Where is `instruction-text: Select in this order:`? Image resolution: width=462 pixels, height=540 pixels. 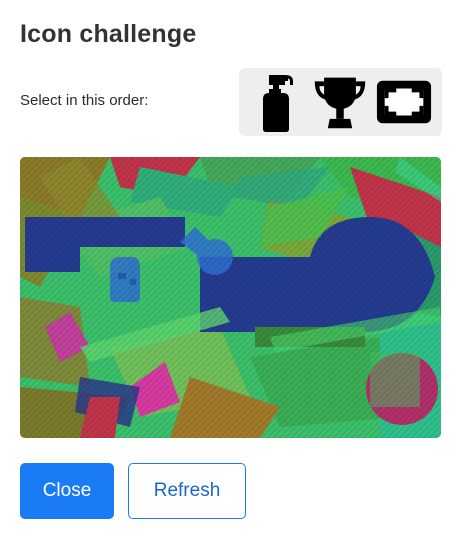 instruction-text: Select in this order: is located at coordinates (84, 100).